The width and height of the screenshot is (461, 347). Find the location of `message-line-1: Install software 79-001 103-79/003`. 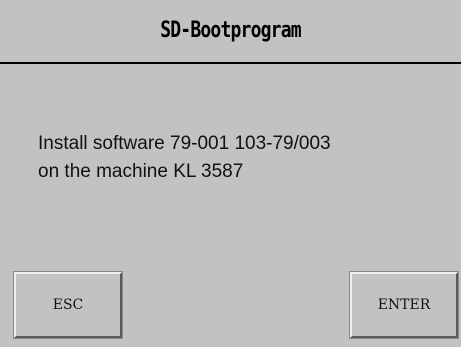

message-line-1: Install software 79-001 103-79/003 is located at coordinates (184, 143).